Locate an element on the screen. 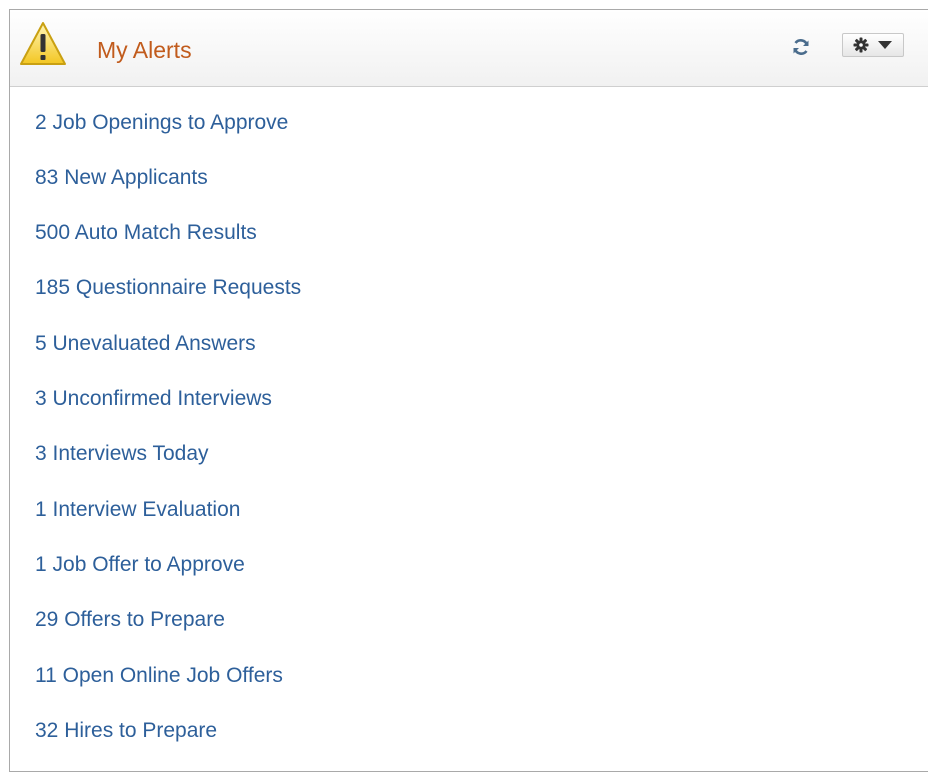 The width and height of the screenshot is (928, 776). alert-link-hires-to-prepare: 32 Hires to Prepare is located at coordinates (126, 731).